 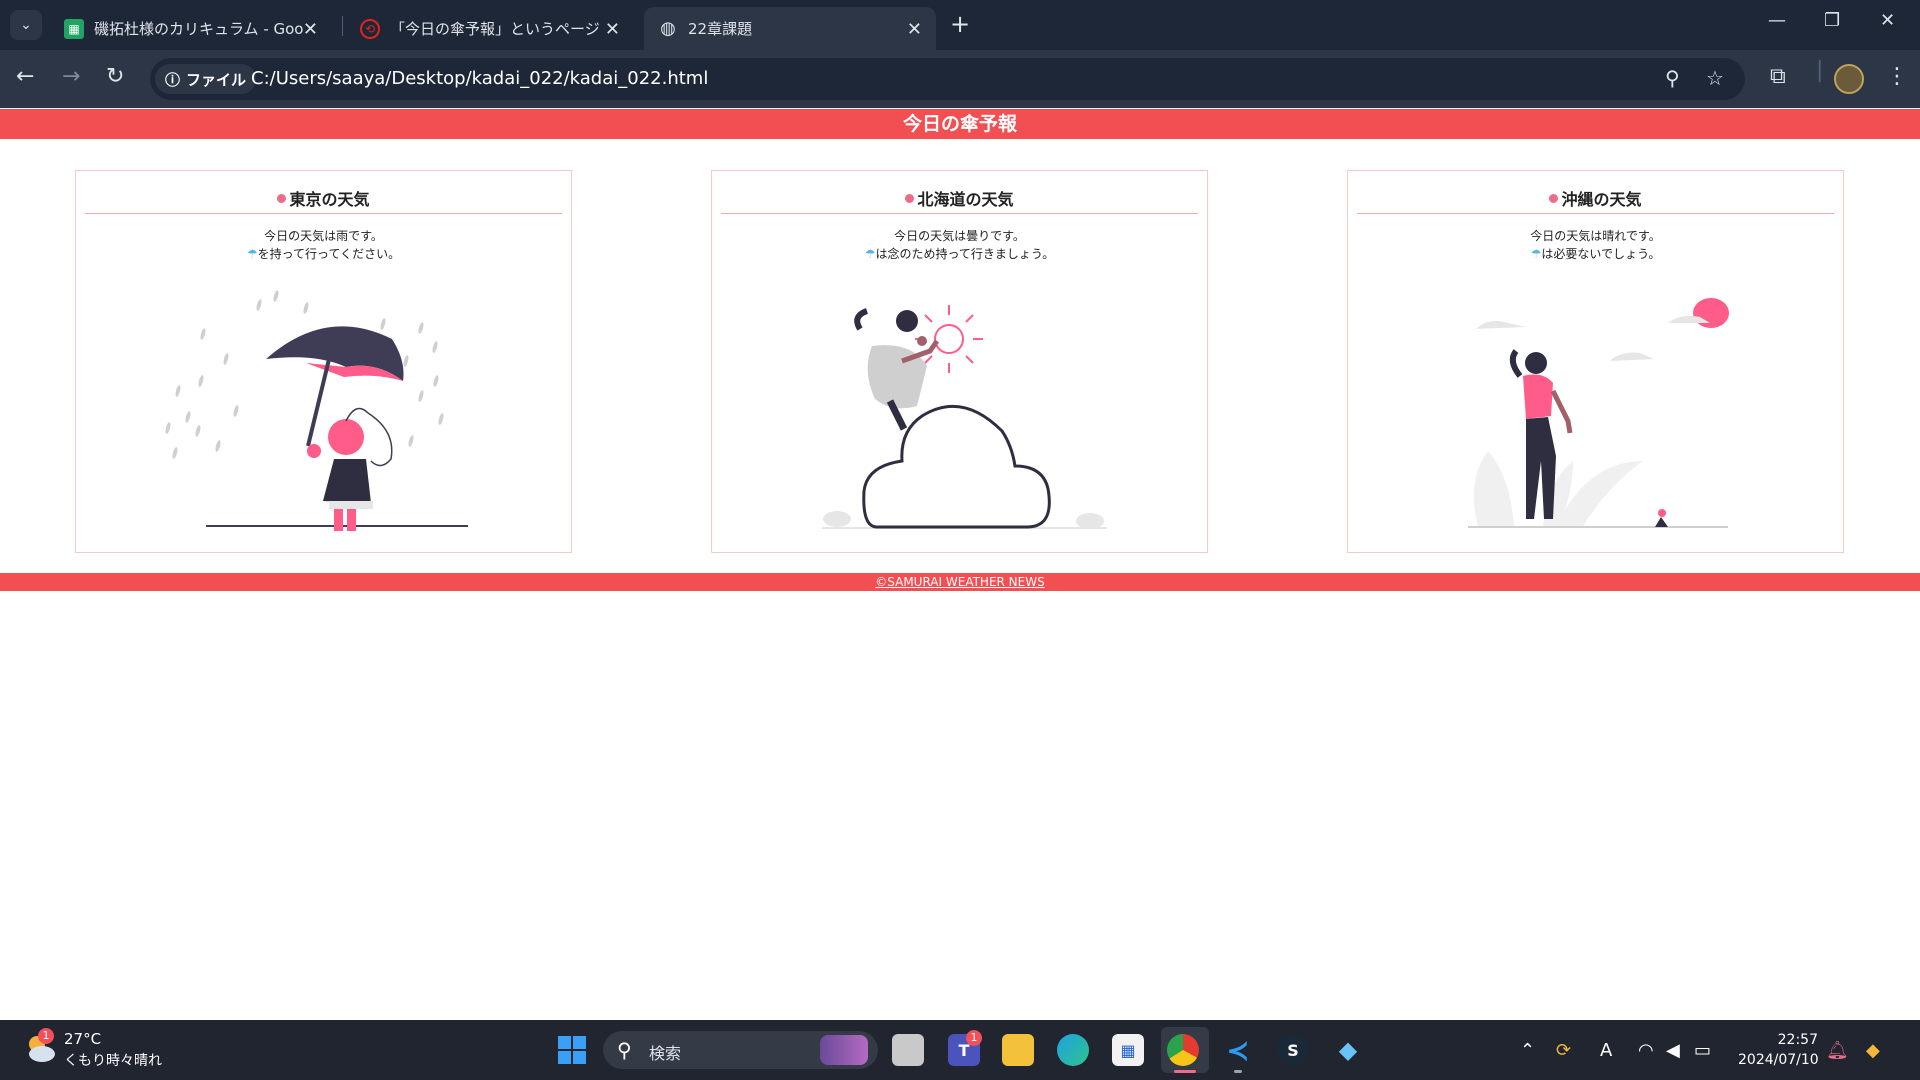 I want to click on back-icon: ←, so click(x=25, y=76).